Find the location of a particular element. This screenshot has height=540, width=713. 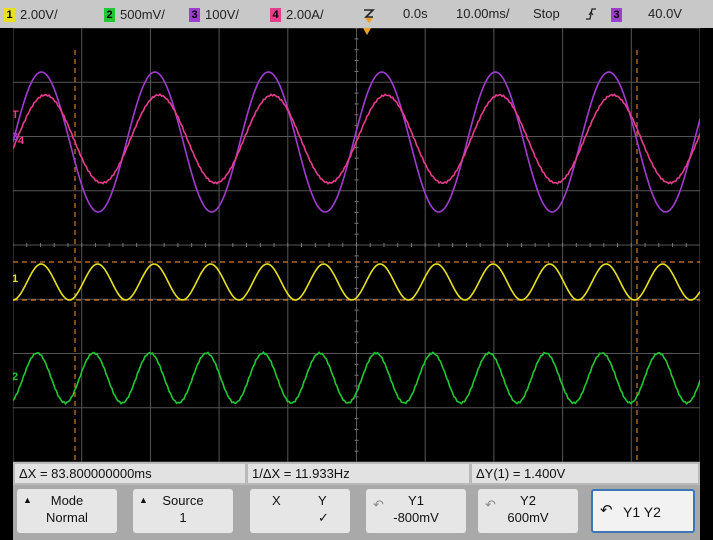

trigger-source: 3 is located at coordinates (619, 14).